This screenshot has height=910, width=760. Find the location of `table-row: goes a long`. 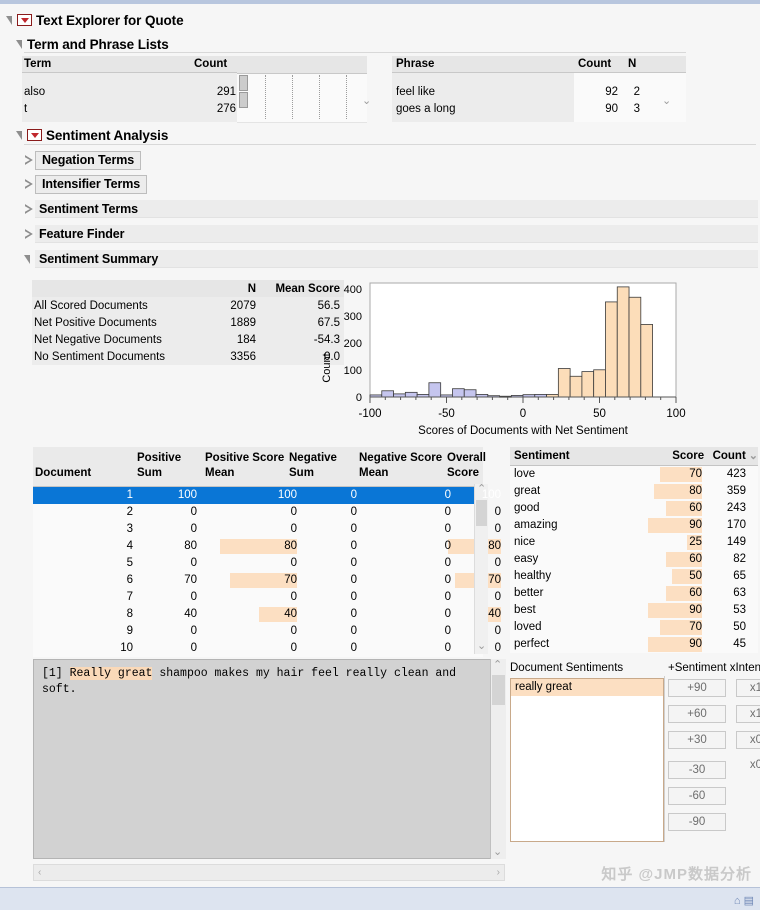

table-row: goes a long is located at coordinates (483, 109).